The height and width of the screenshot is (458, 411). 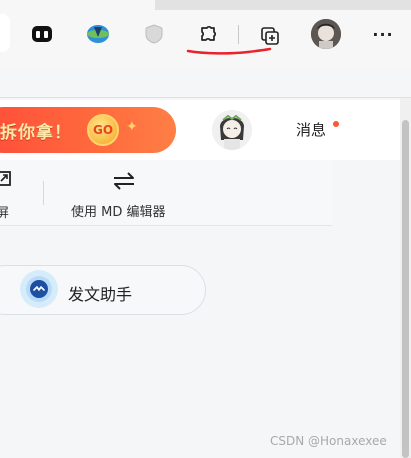 I want to click on extension-app-icon, so click(x=42, y=34).